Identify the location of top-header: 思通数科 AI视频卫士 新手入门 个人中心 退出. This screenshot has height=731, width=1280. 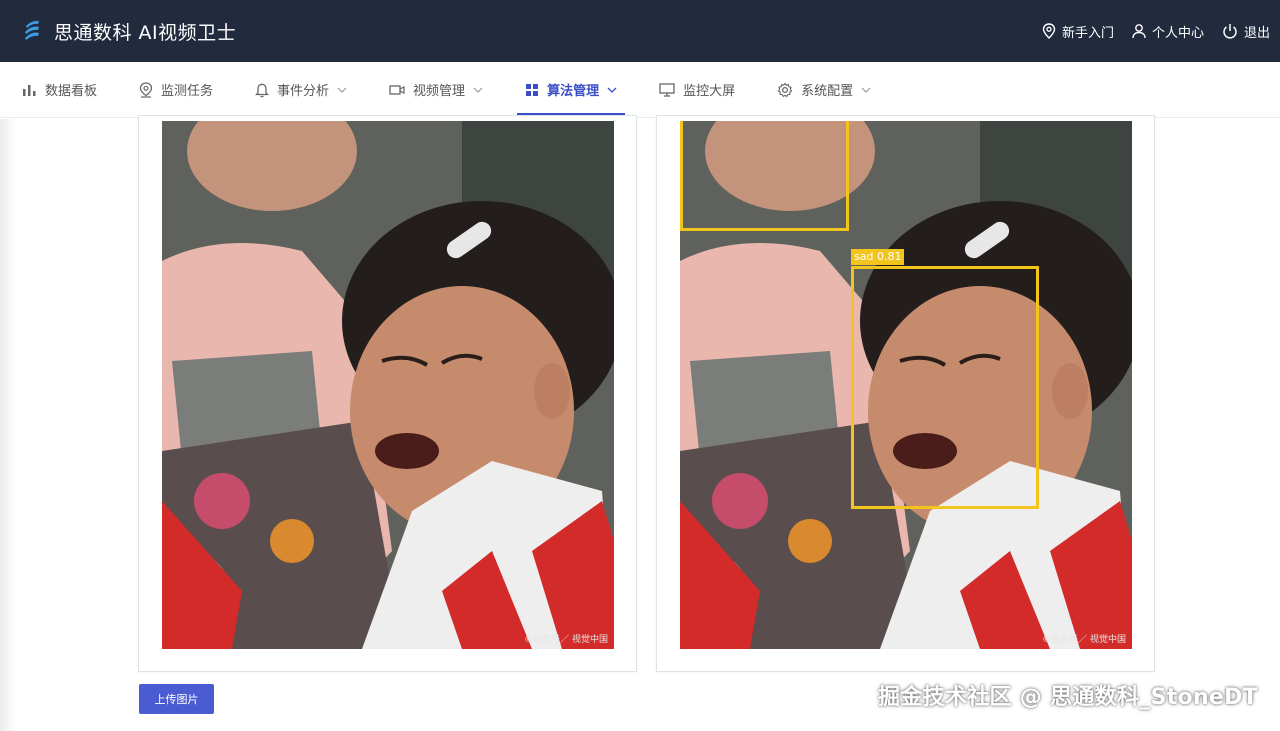
(640, 31).